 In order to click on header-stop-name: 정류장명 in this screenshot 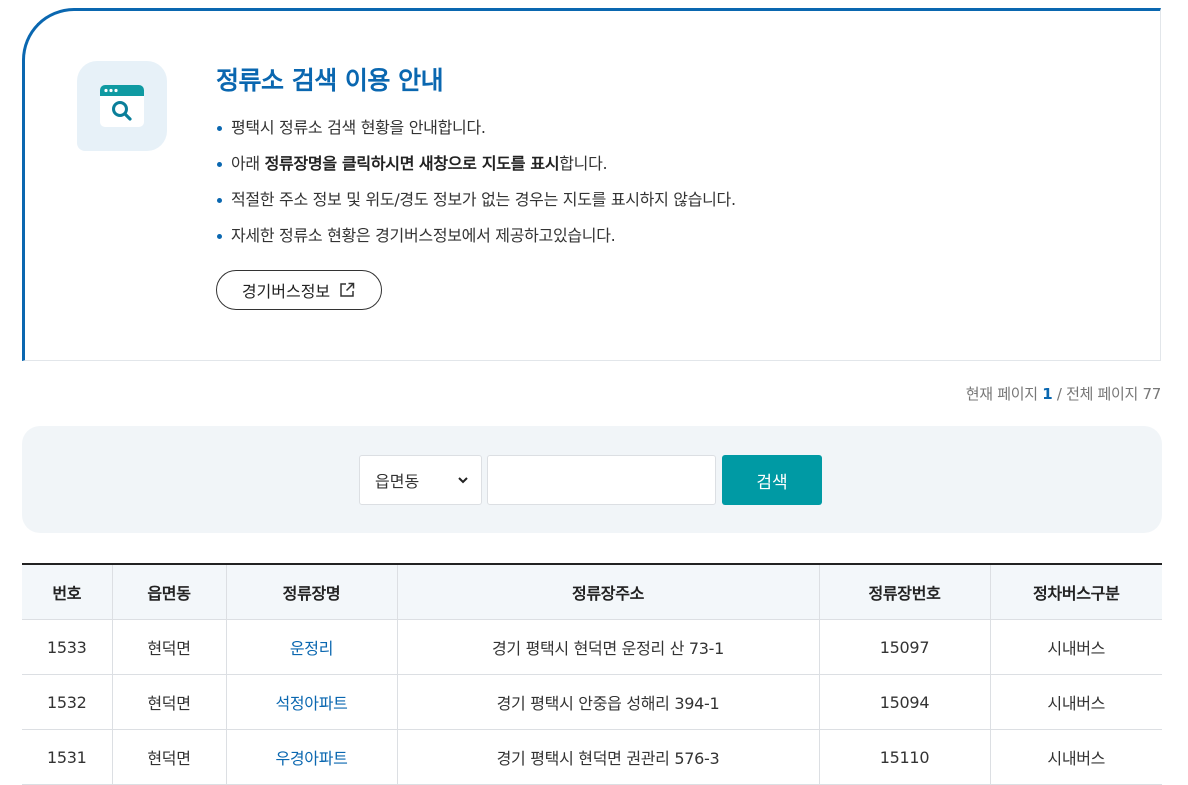, I will do `click(311, 592)`.